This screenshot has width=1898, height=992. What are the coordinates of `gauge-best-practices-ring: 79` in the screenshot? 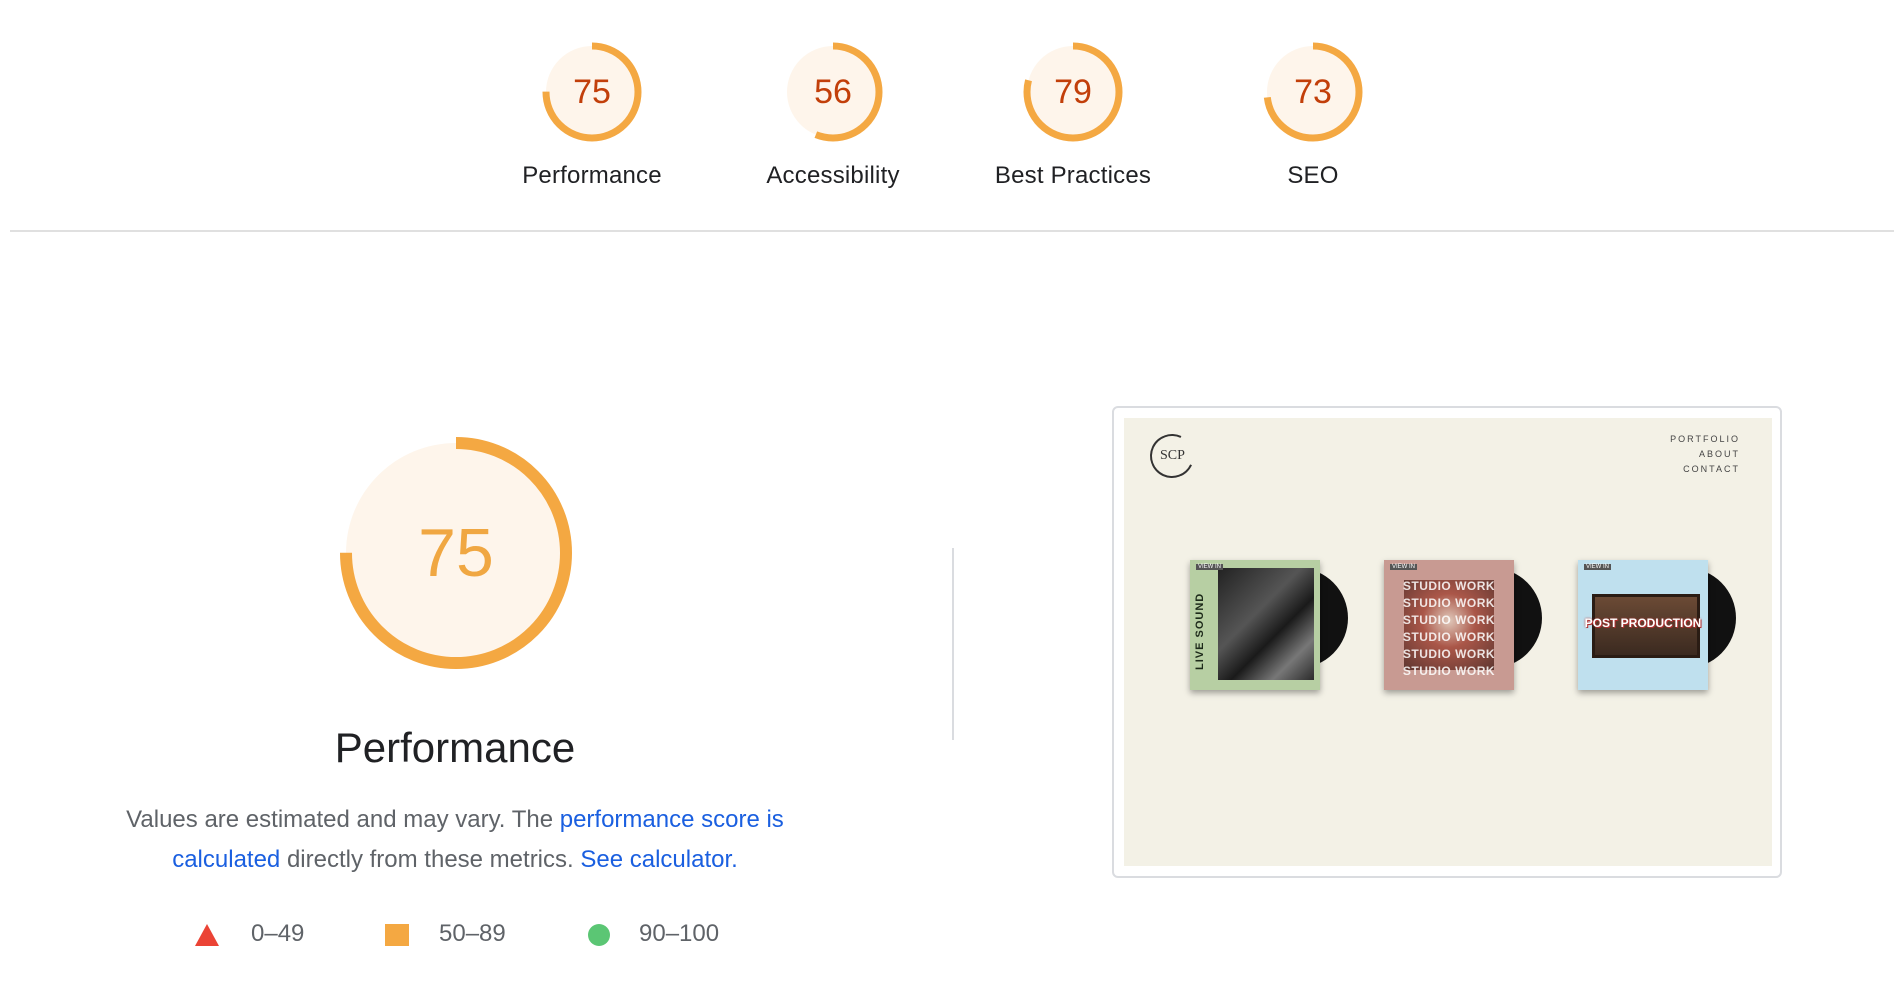 It's located at (1073, 92).